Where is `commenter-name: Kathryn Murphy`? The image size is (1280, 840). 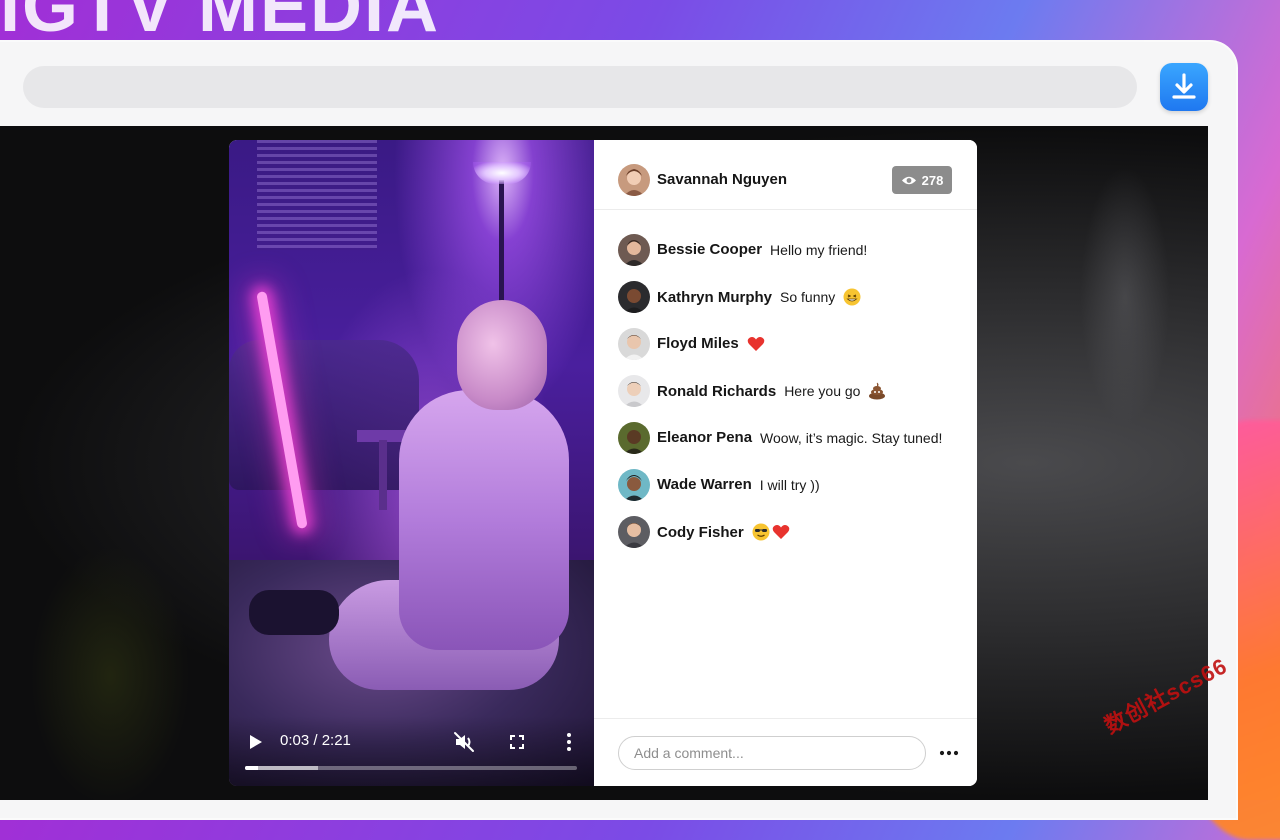 commenter-name: Kathryn Murphy is located at coordinates (714, 297).